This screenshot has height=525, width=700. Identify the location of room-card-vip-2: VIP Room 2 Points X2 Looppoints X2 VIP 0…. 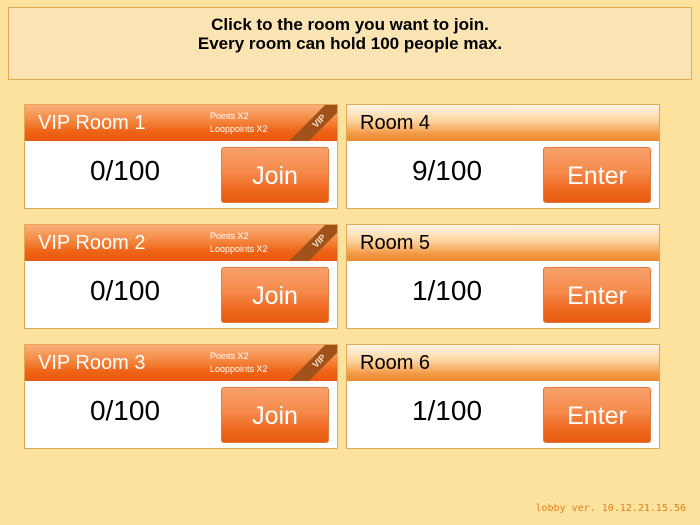
(181, 276).